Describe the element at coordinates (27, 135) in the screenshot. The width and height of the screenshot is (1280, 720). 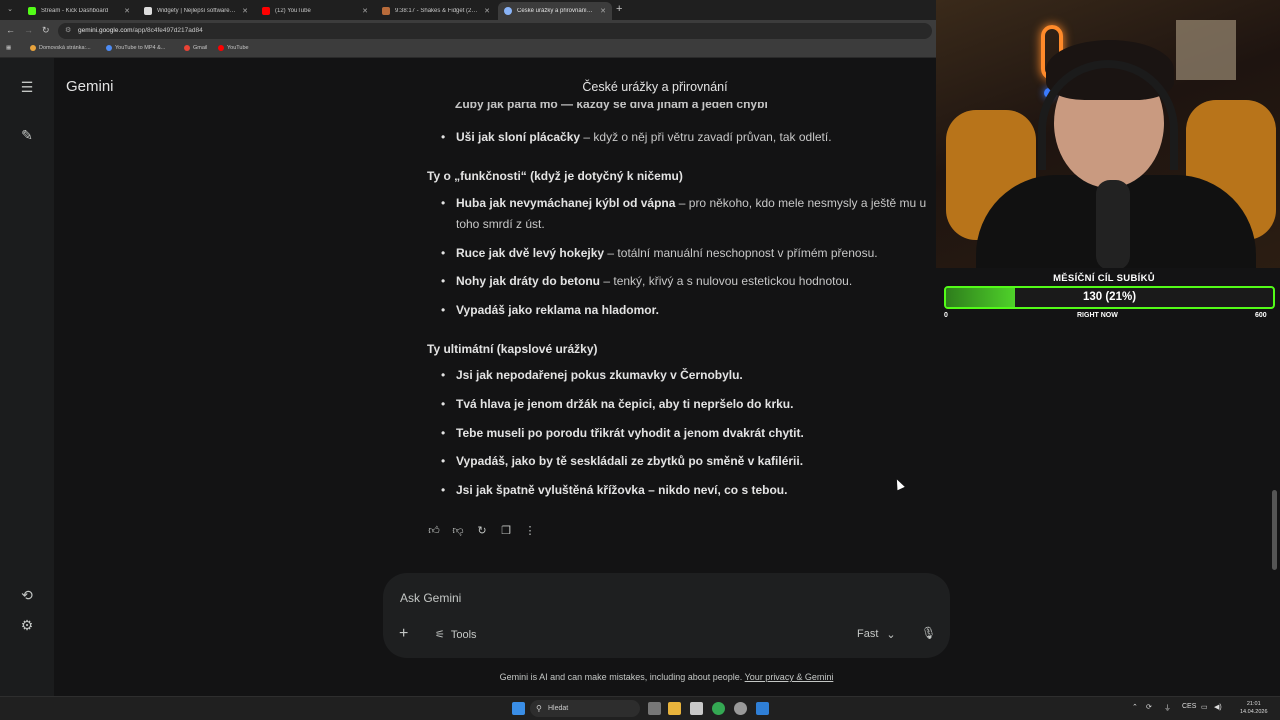
I see `new-chat-icon: ✎` at that location.